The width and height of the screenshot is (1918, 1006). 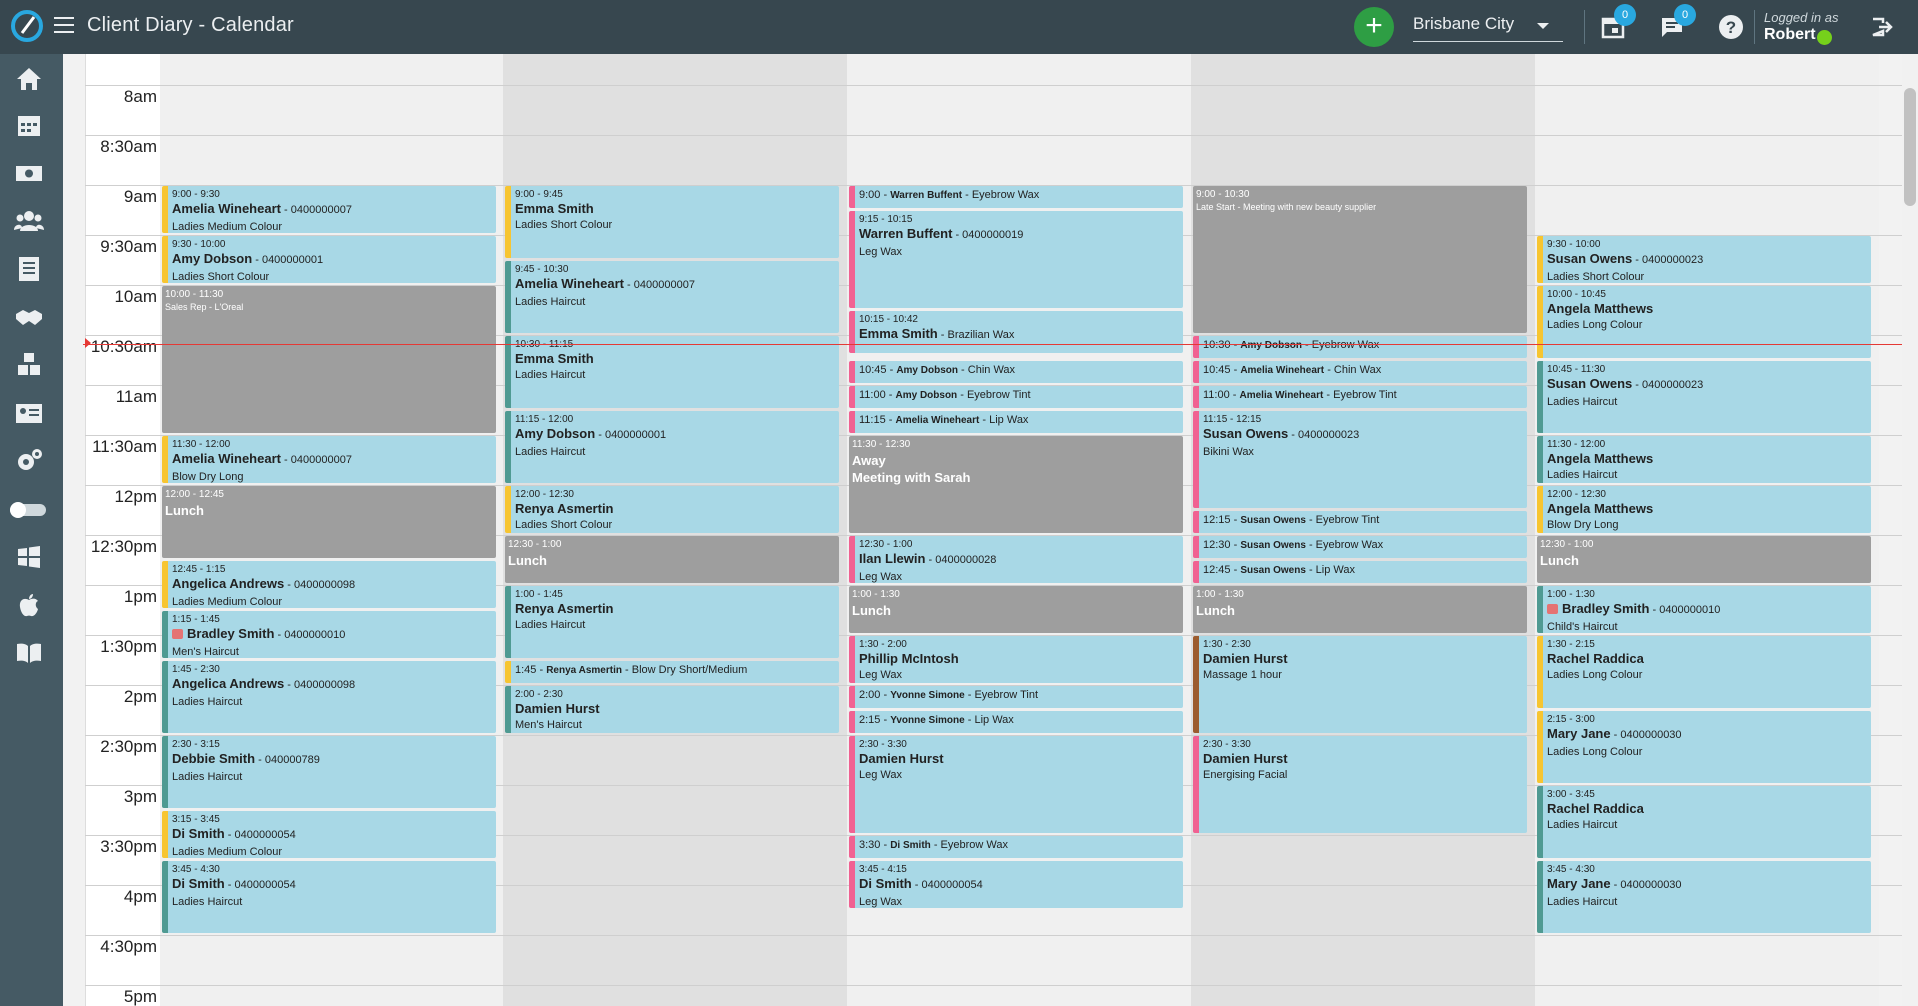 What do you see at coordinates (672, 709) in the screenshot?
I see `appointment: 2:00 - 2:30 Damien Hurst Men's Haircut` at bounding box center [672, 709].